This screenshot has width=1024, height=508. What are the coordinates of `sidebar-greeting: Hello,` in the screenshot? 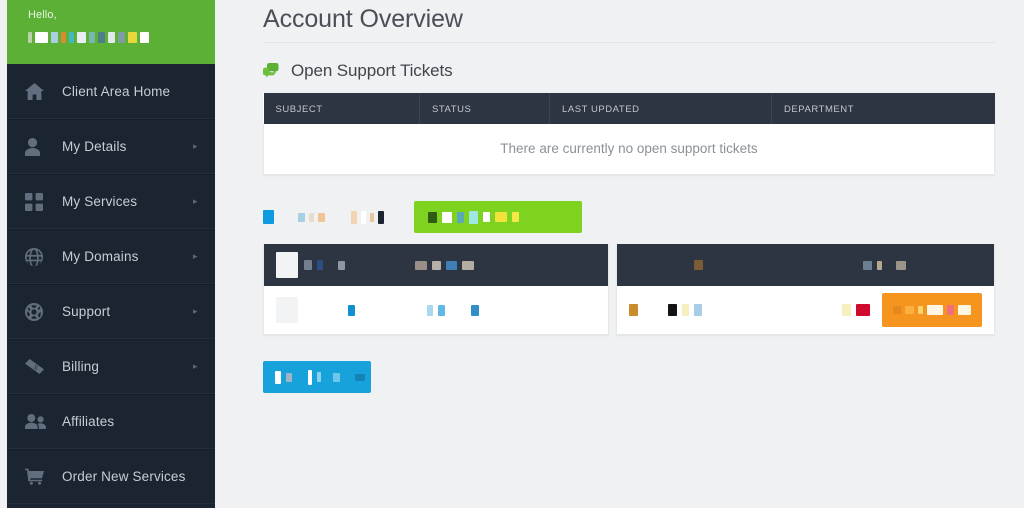 It's located at (111, 32).